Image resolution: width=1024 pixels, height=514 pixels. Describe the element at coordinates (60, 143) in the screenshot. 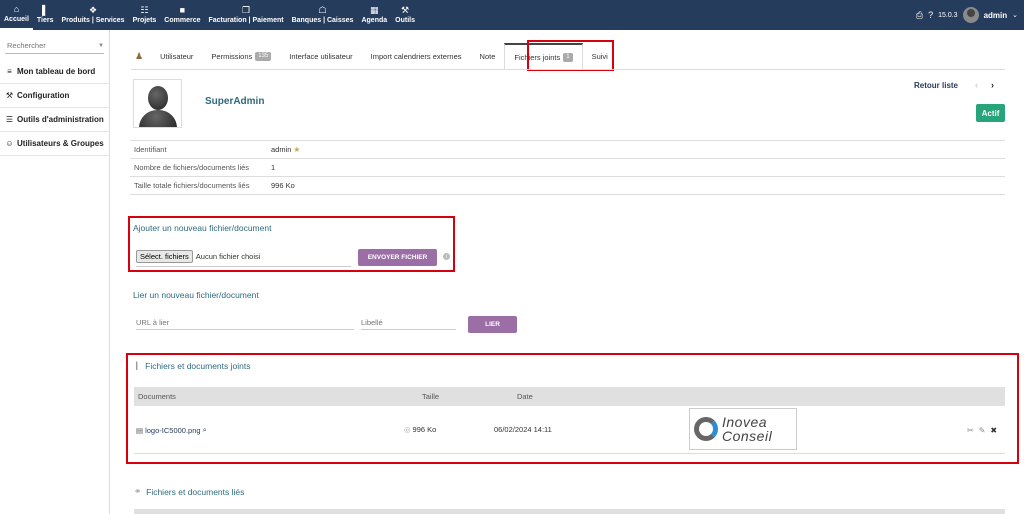

I see `sidebar-item-label: Utilisateurs & Groupes` at that location.